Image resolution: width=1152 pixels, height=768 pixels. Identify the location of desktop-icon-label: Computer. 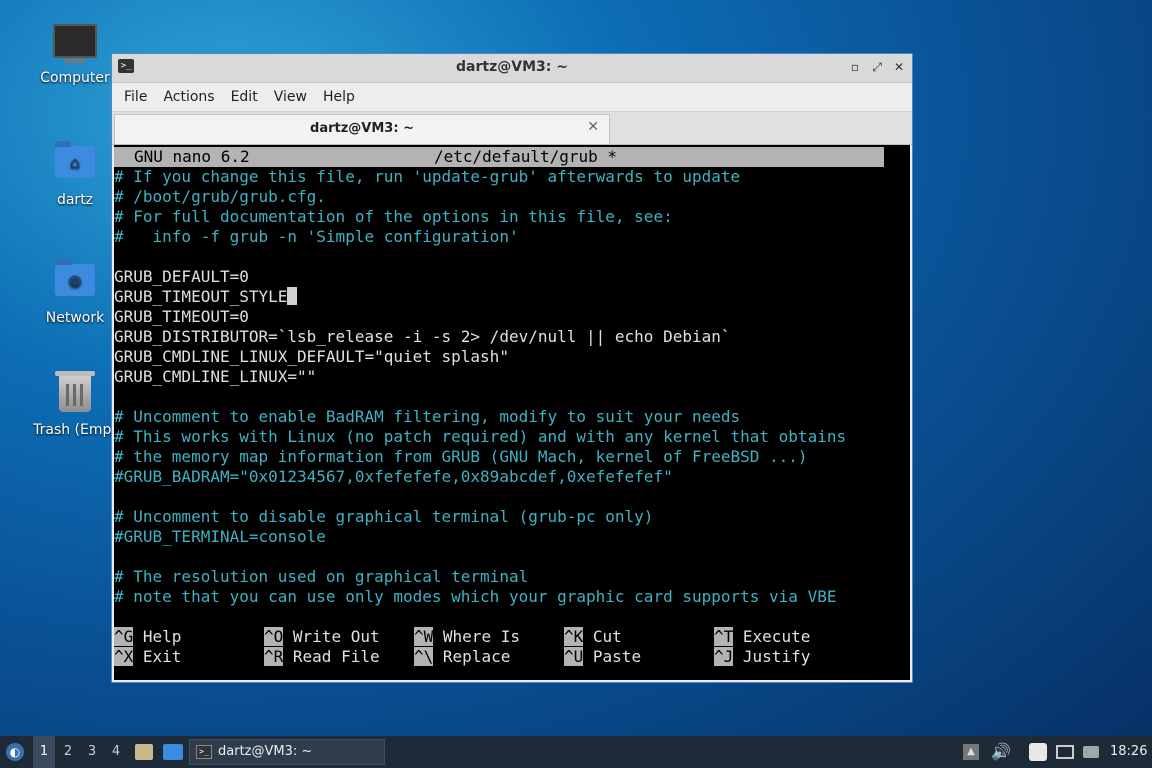
(75, 78).